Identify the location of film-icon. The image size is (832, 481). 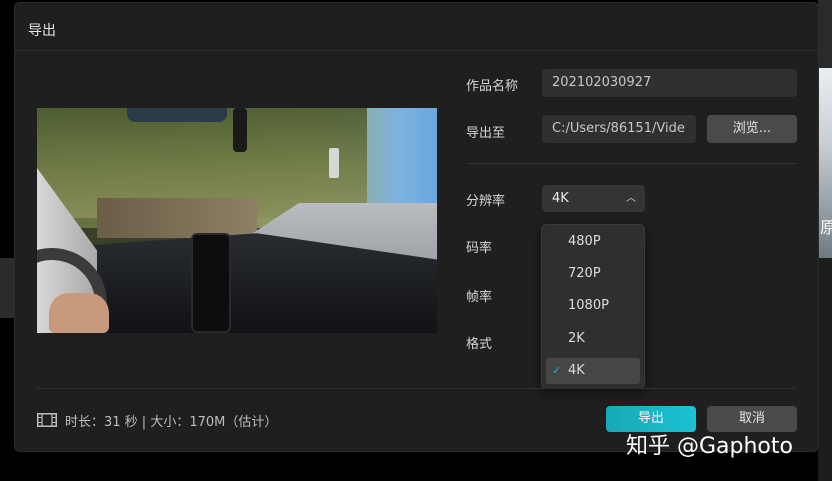
(47, 420).